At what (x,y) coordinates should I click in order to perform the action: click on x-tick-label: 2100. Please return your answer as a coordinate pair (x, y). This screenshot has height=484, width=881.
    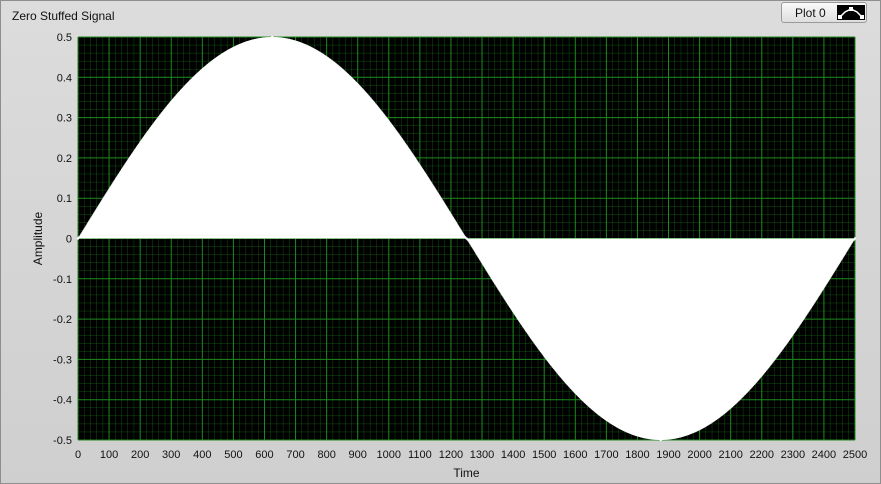
    Looking at the image, I should click on (730, 455).